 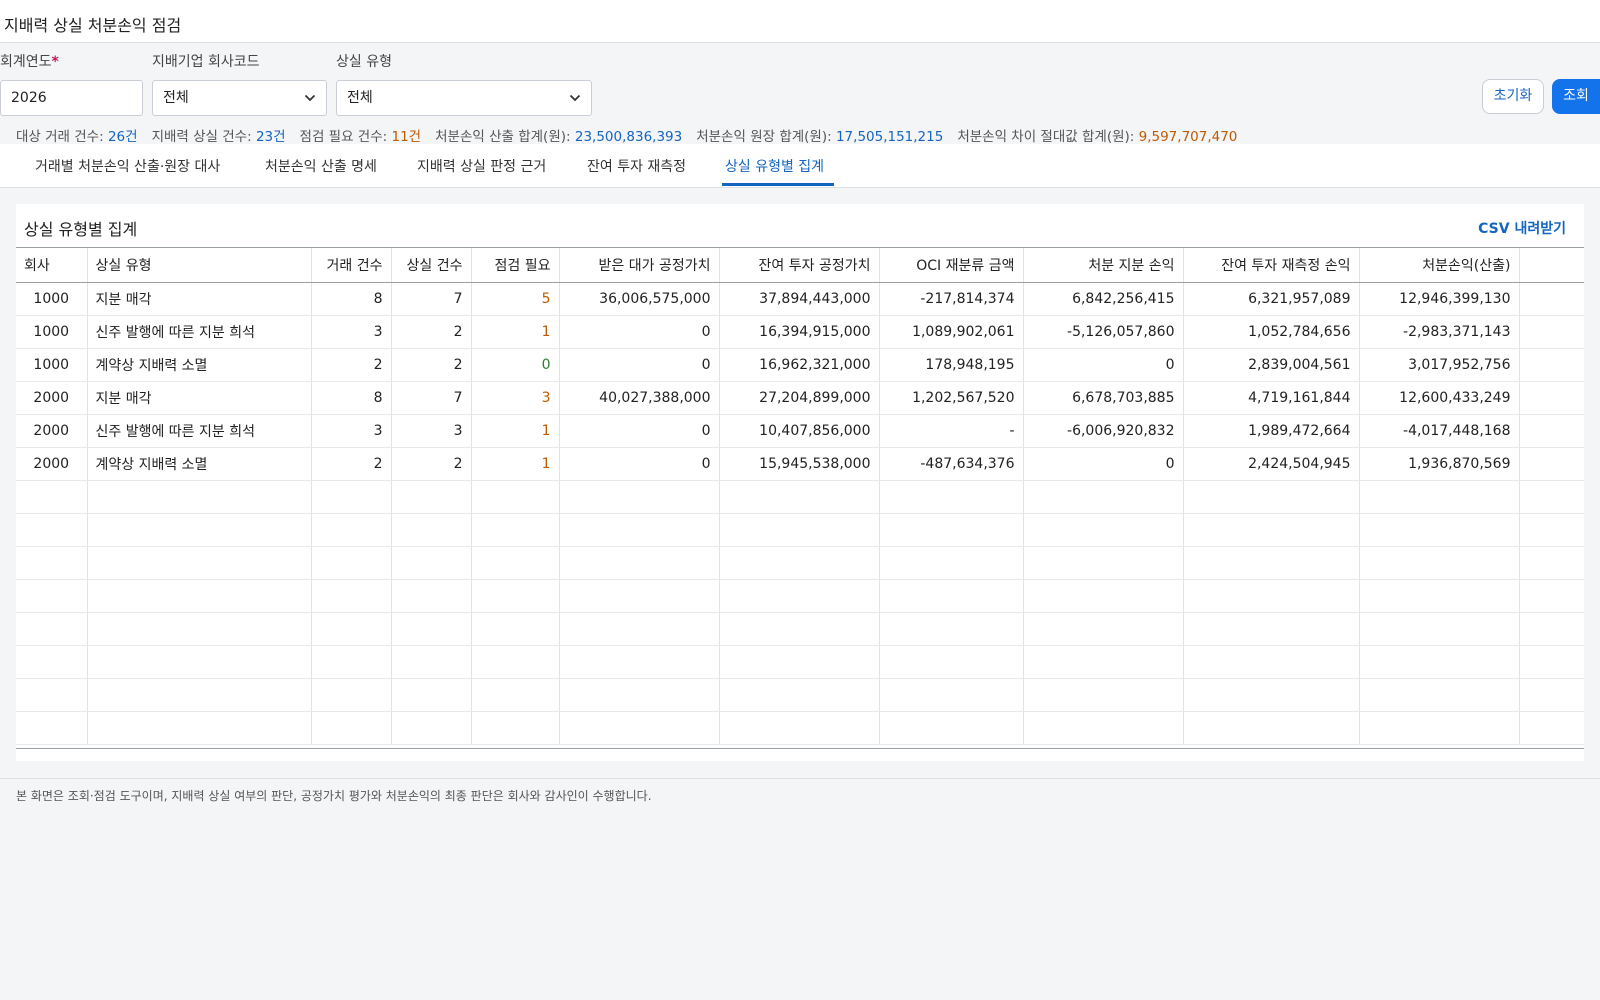 I want to click on summary-value: 23,500,836,393, so click(x=628, y=137).